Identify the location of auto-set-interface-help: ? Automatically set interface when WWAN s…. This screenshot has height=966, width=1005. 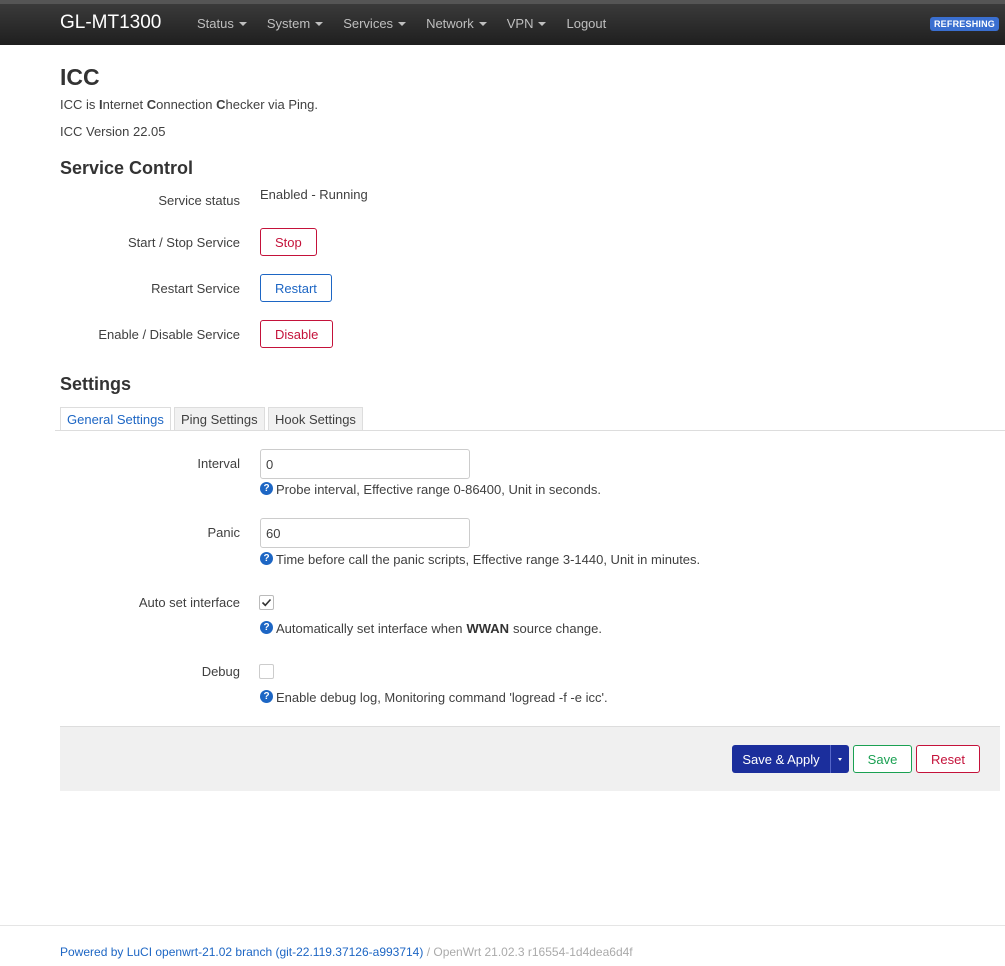
(431, 628).